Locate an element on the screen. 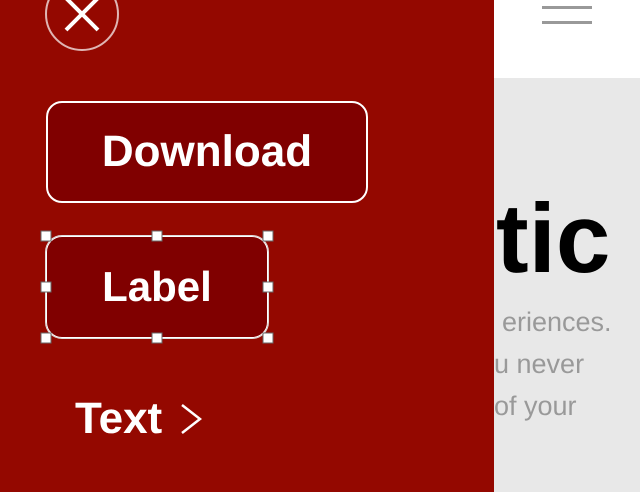 The width and height of the screenshot is (640, 492). paragraph-text: u never is located at coordinates (540, 364).